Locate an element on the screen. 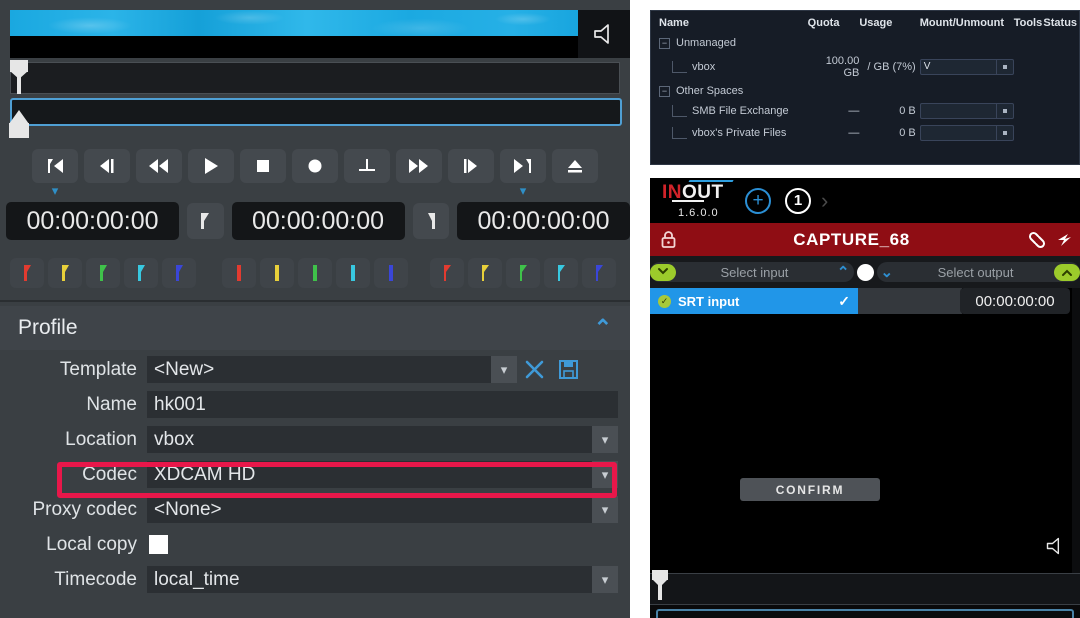  codec-input: XDCAM HD is located at coordinates (369, 474).